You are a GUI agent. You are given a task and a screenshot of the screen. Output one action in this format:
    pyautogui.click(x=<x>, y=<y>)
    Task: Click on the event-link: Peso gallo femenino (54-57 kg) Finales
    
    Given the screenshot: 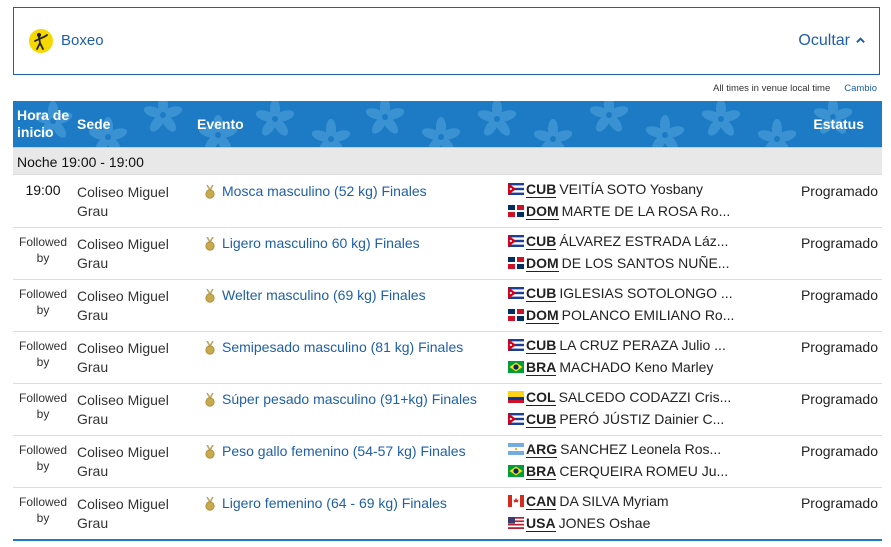 What is the action you would take?
    pyautogui.click(x=344, y=451)
    